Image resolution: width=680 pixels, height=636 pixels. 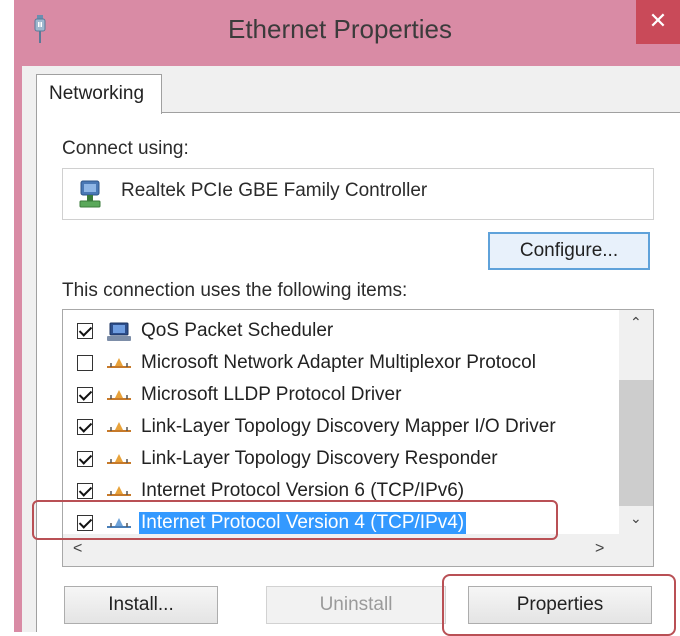 I want to click on vertical-scroll-thumb, so click(x=636, y=443).